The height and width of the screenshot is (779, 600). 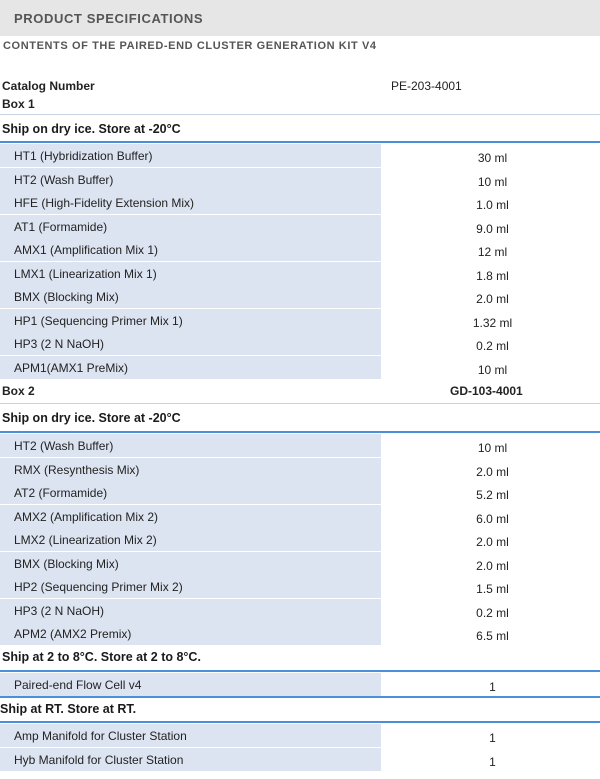 I want to click on component-name: Paired-end Flow Cell v4, so click(x=78, y=685).